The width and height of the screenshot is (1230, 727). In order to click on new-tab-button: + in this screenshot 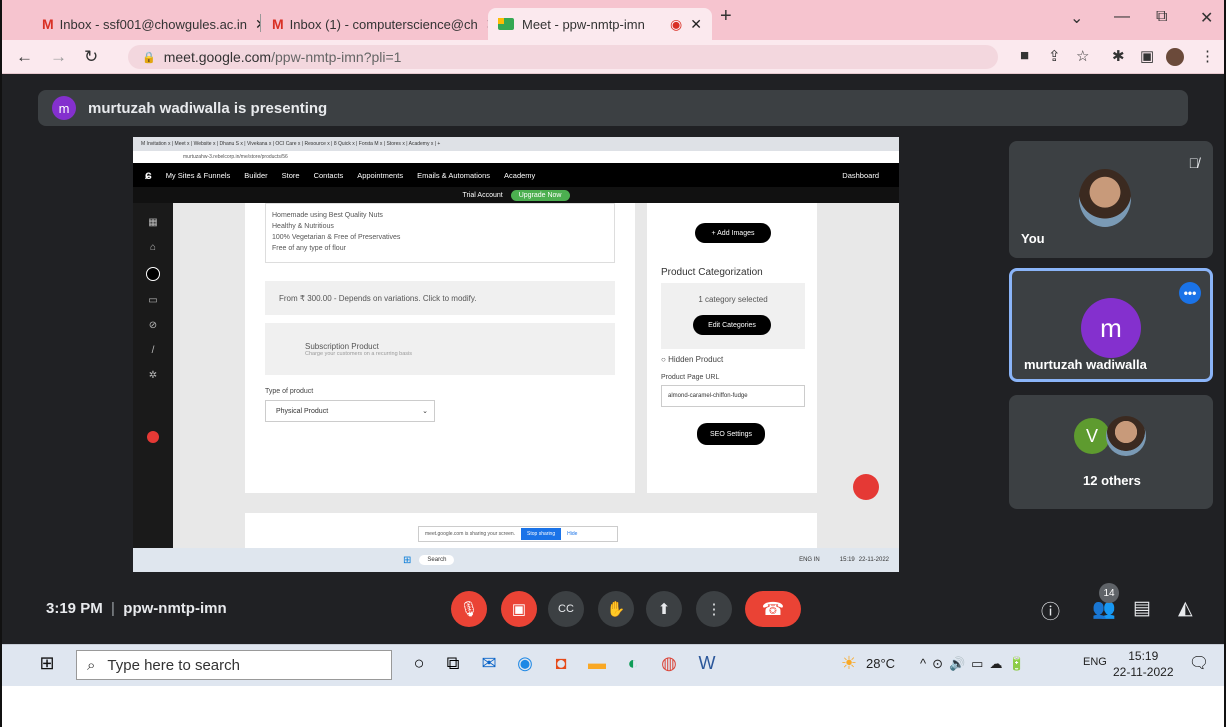, I will do `click(726, 16)`.